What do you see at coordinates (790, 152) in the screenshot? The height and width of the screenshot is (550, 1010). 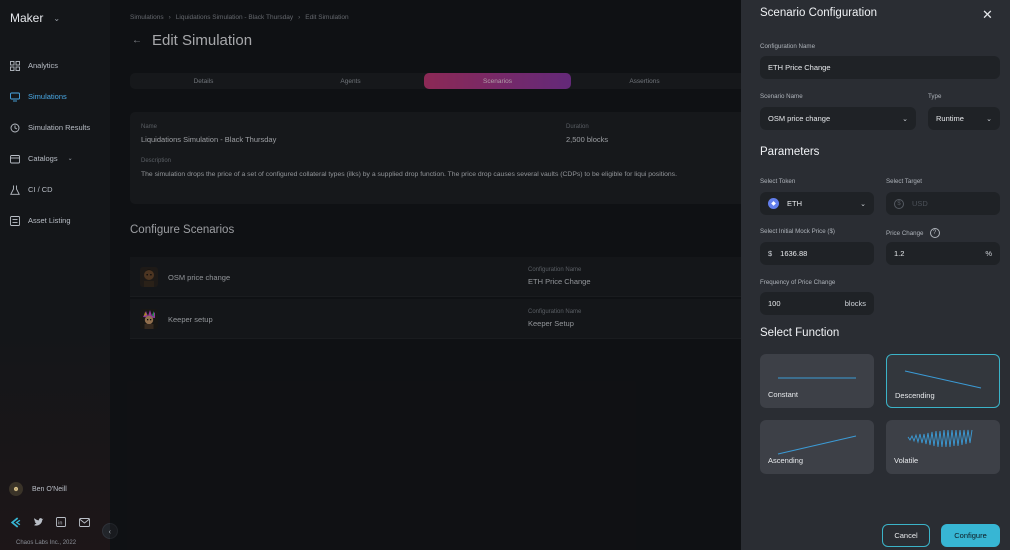 I see `parameters-title: Parameters` at bounding box center [790, 152].